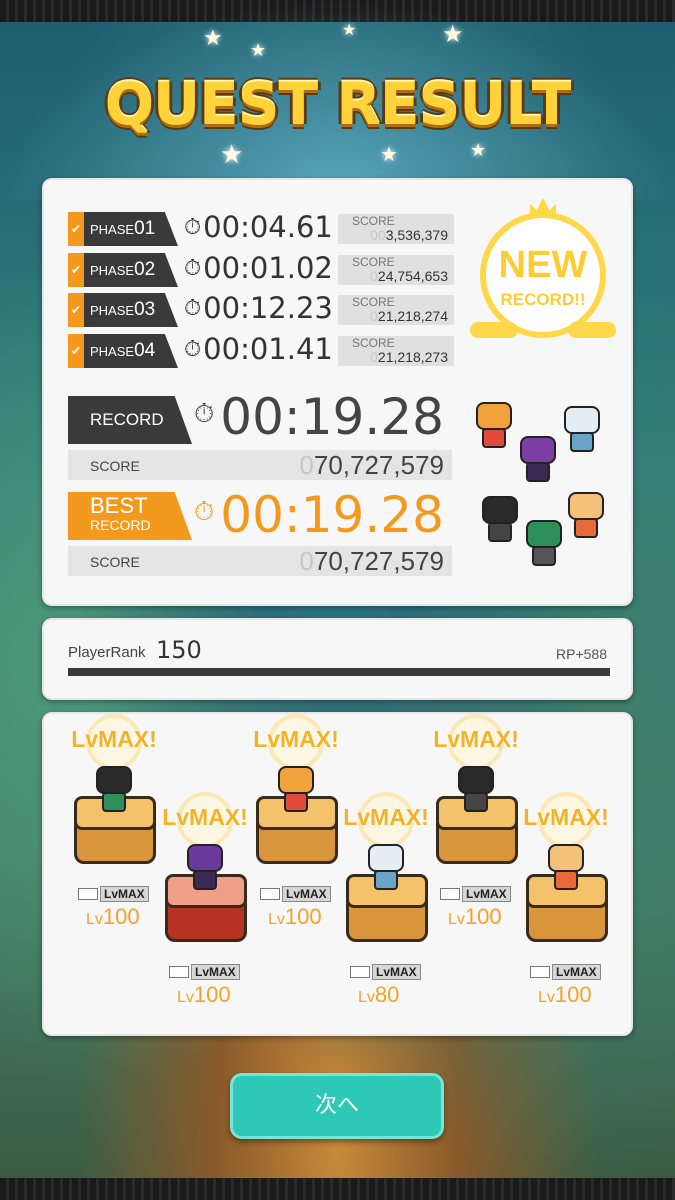 The height and width of the screenshot is (1200, 675). I want to click on film-strip-bottom, so click(337, 1189).